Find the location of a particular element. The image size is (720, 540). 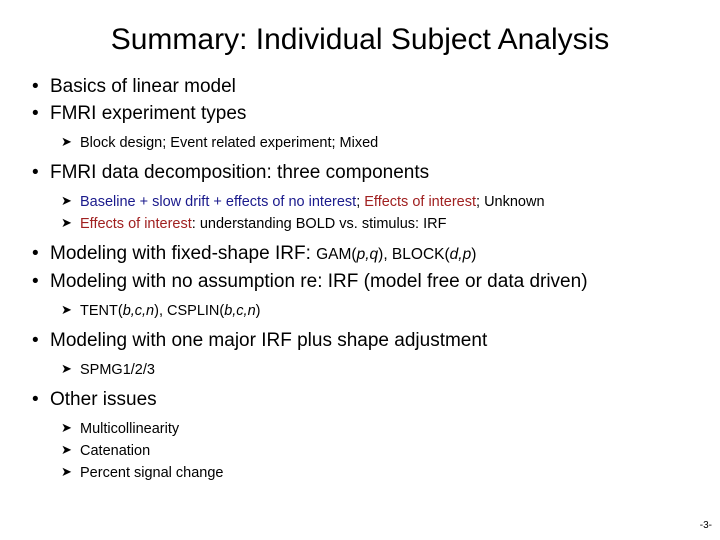

subbullet-text: Catenation is located at coordinates (115, 451).